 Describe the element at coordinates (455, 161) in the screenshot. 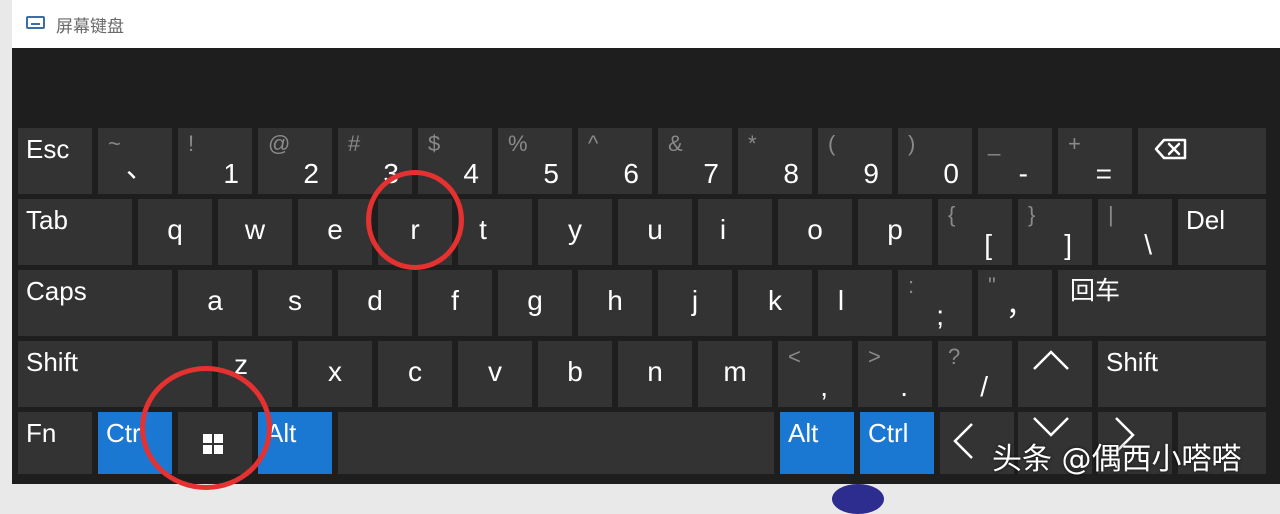

I see `key-4: $ 4` at that location.